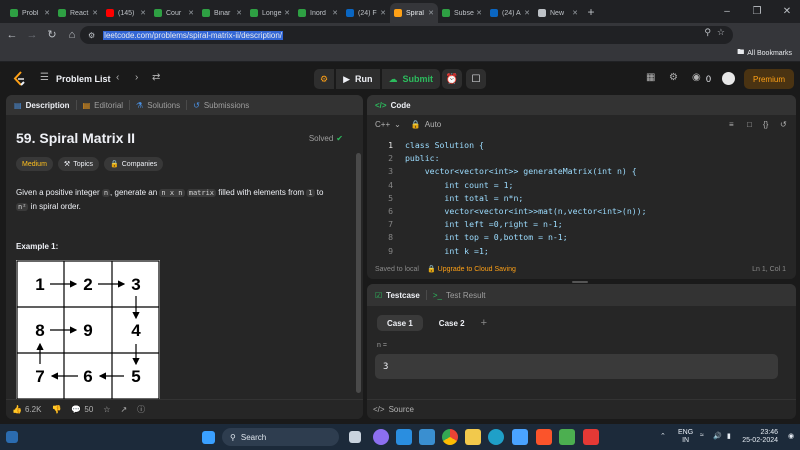 This screenshot has width=800, height=450. I want to click on difficulty-badge: Medium, so click(34, 164).